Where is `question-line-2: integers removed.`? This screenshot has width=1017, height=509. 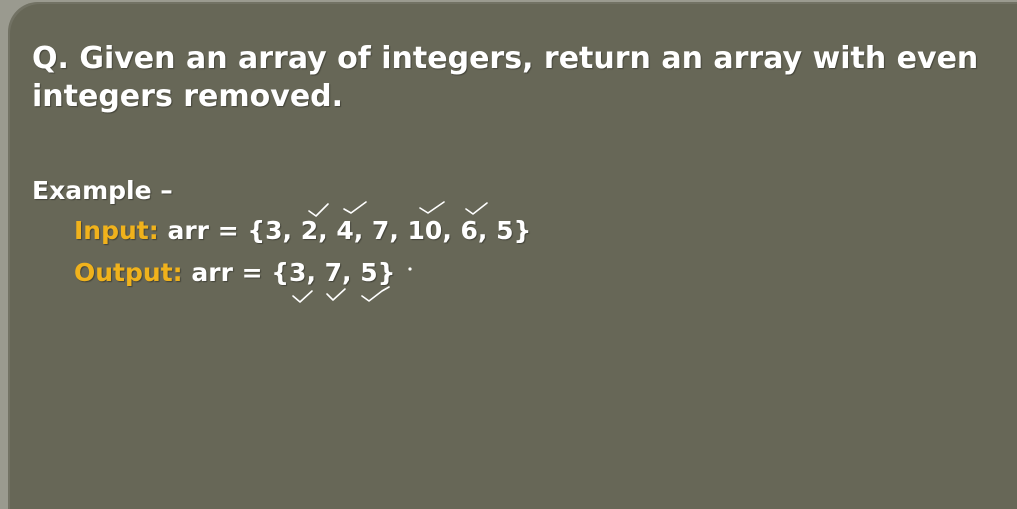 question-line-2: integers removed. is located at coordinates (188, 96).